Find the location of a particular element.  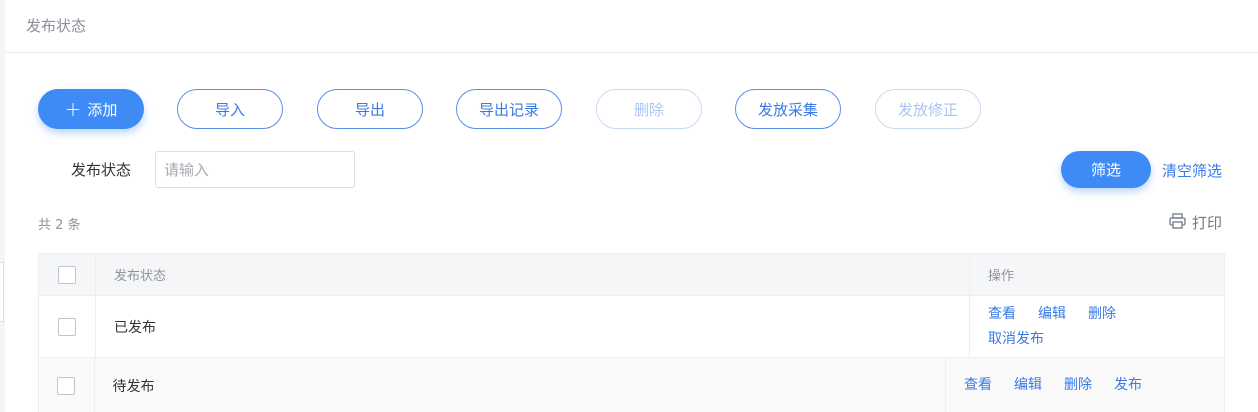

export-log-button-label: 导出记录 is located at coordinates (508, 109).